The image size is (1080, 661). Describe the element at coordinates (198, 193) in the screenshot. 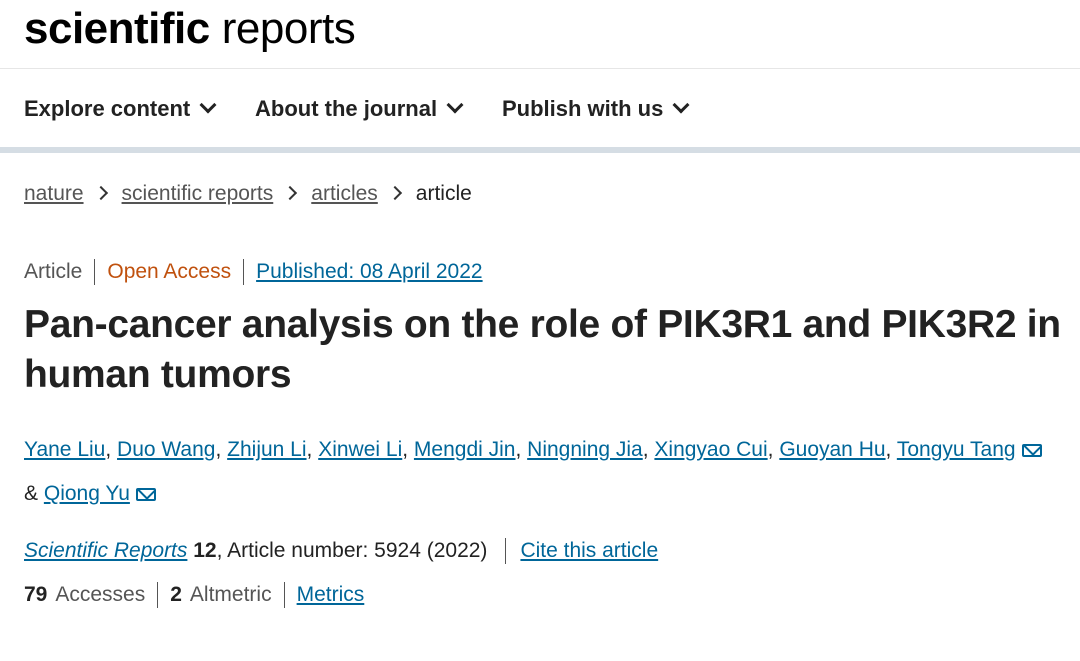

I see `breadcrumb-scientific-reports: scientific reports` at that location.